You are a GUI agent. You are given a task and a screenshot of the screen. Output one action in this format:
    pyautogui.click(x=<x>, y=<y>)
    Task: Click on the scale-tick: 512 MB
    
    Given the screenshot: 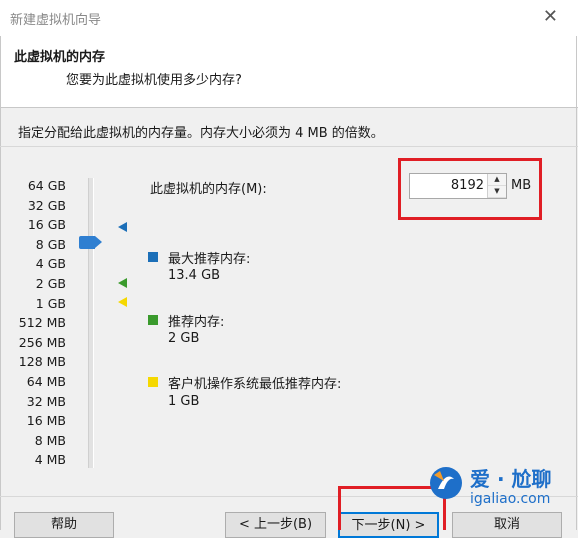 What is the action you would take?
    pyautogui.click(x=42, y=323)
    